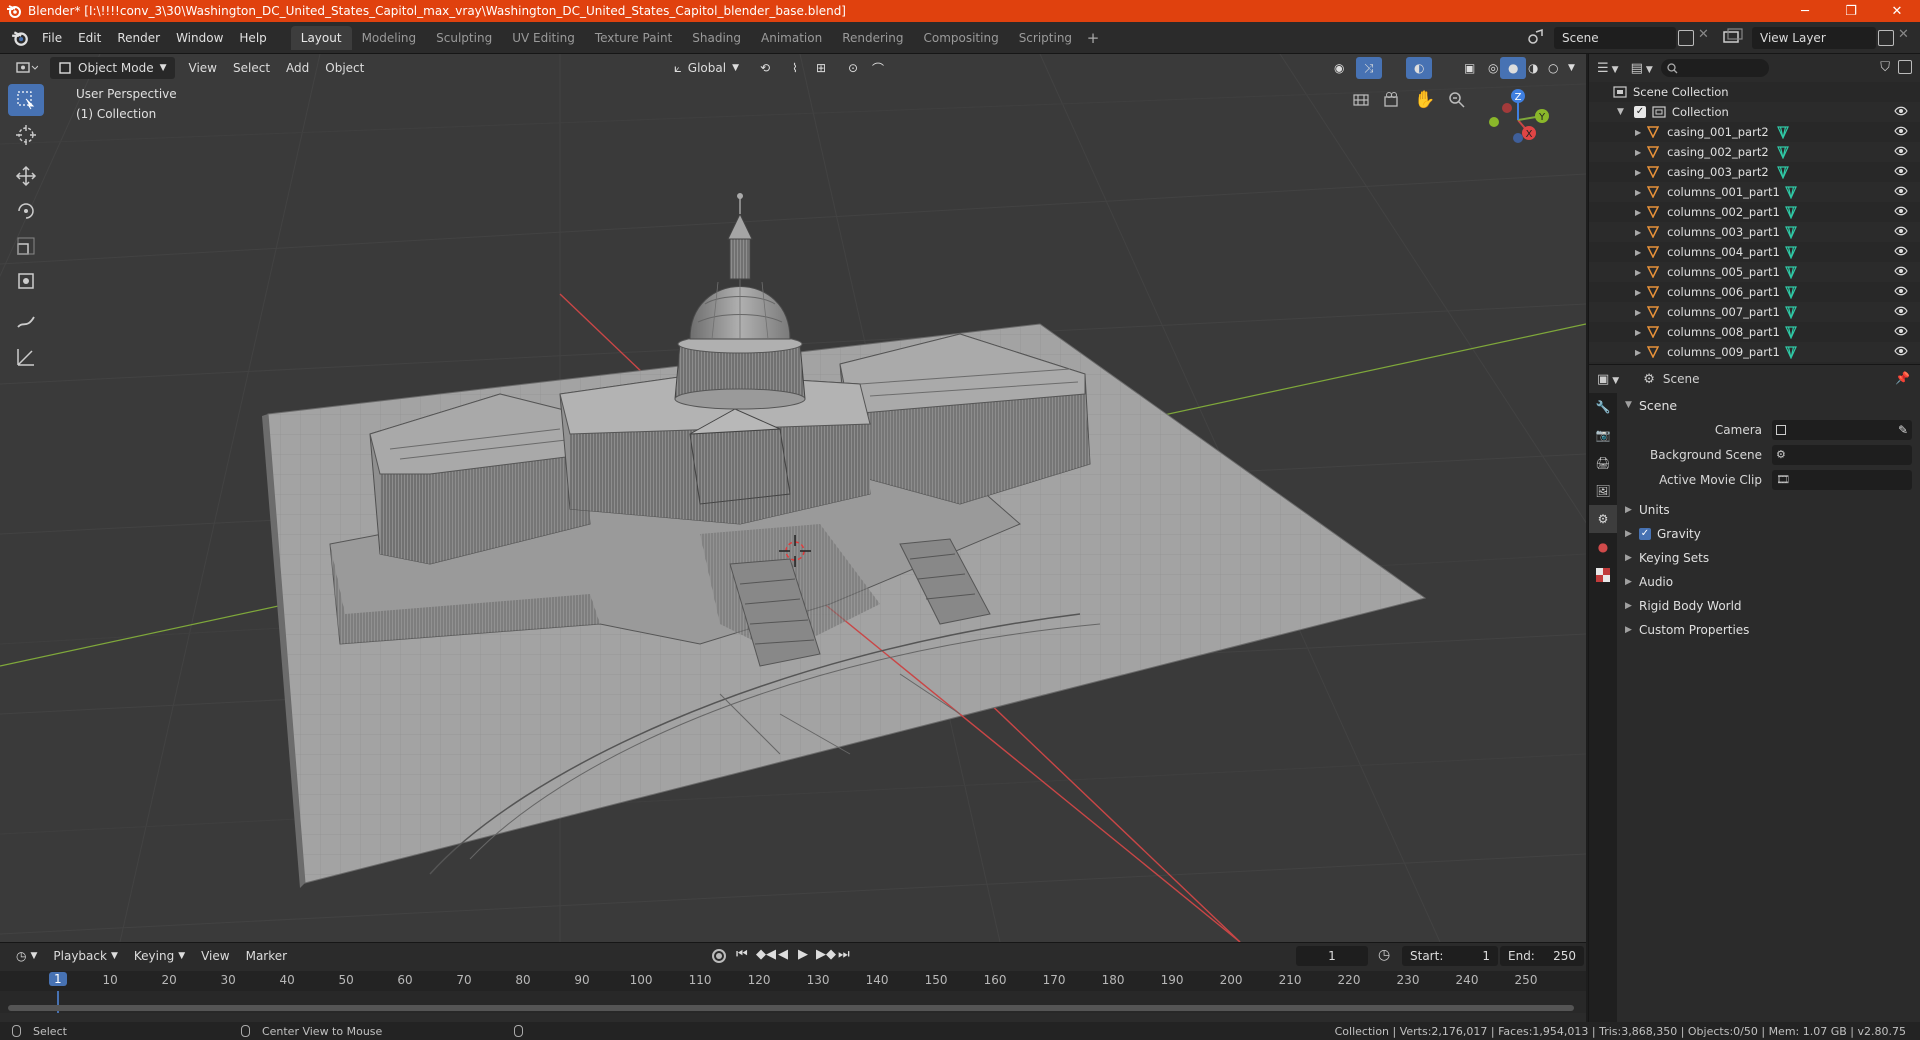 Image resolution: width=1920 pixels, height=1040 pixels. Describe the element at coordinates (464, 38) in the screenshot. I see `tab-sculpting: Sculpting` at that location.